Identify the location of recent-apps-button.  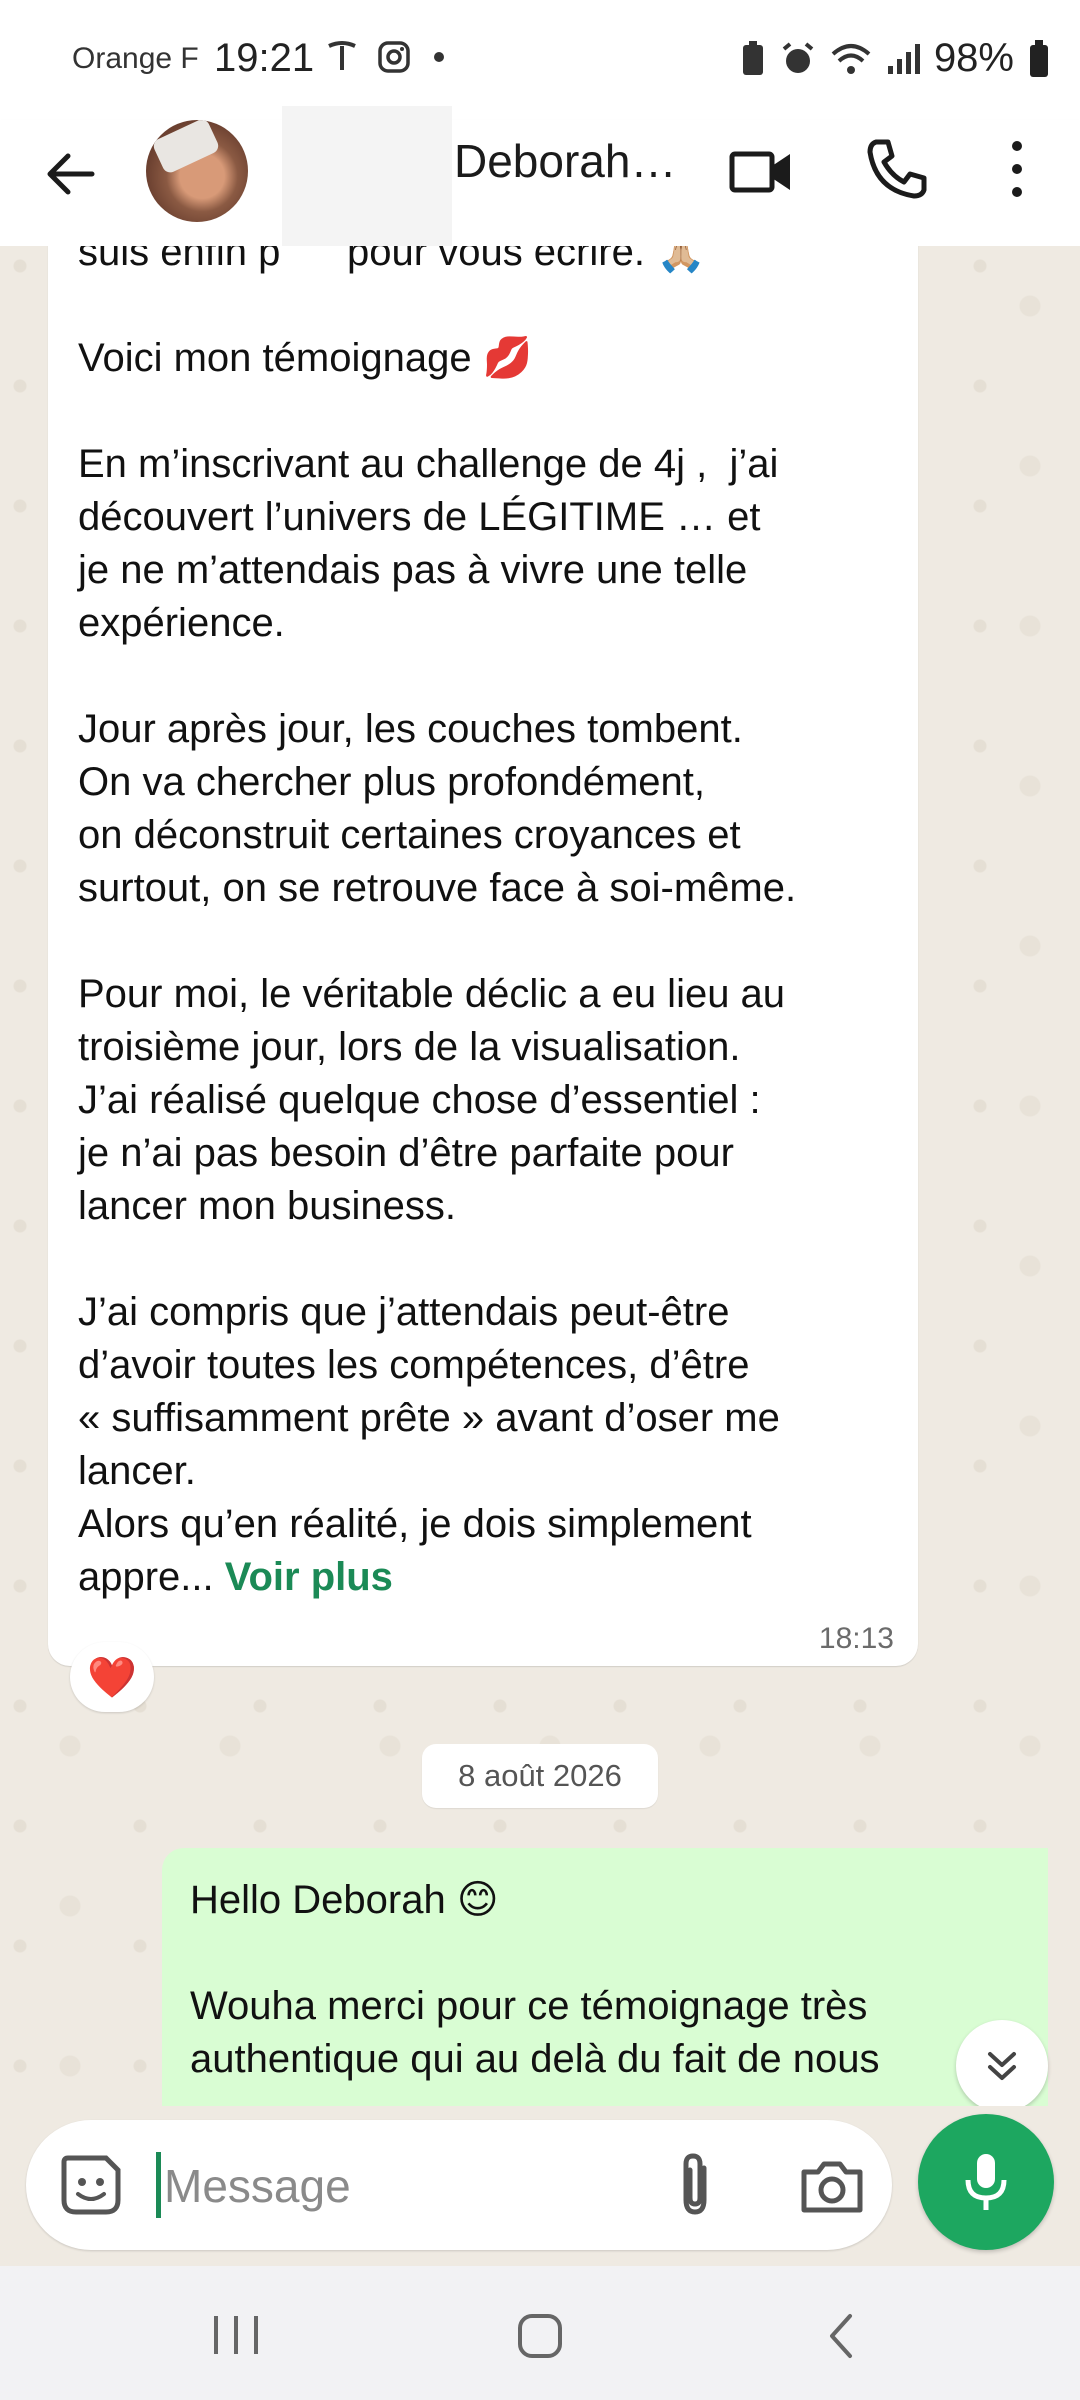
(236, 2335).